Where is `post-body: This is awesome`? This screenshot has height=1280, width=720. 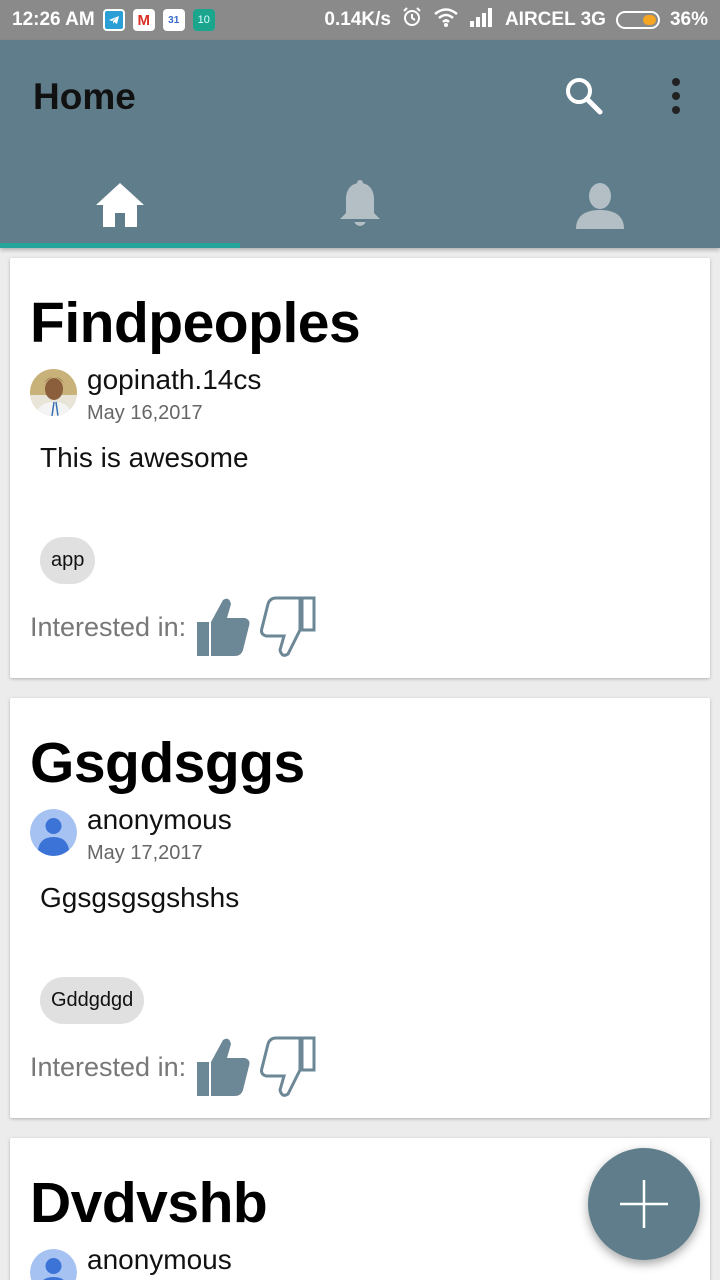
post-body: This is awesome is located at coordinates (144, 457).